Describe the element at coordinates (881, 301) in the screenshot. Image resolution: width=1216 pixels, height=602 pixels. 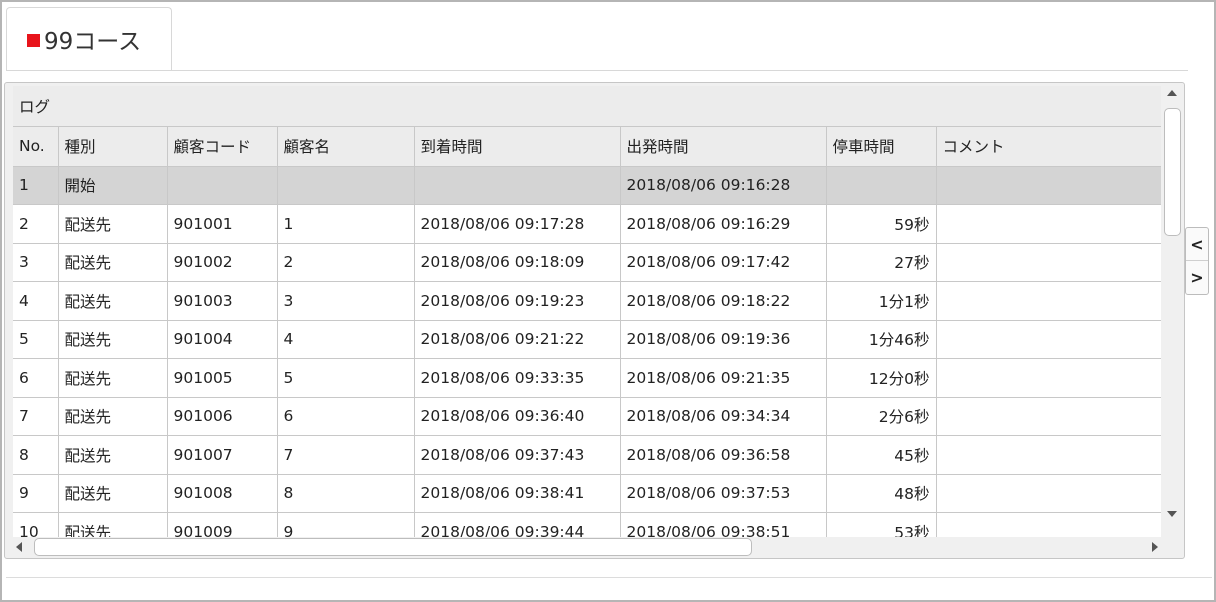
I see `cell-stop-time: 1分1秒` at that location.